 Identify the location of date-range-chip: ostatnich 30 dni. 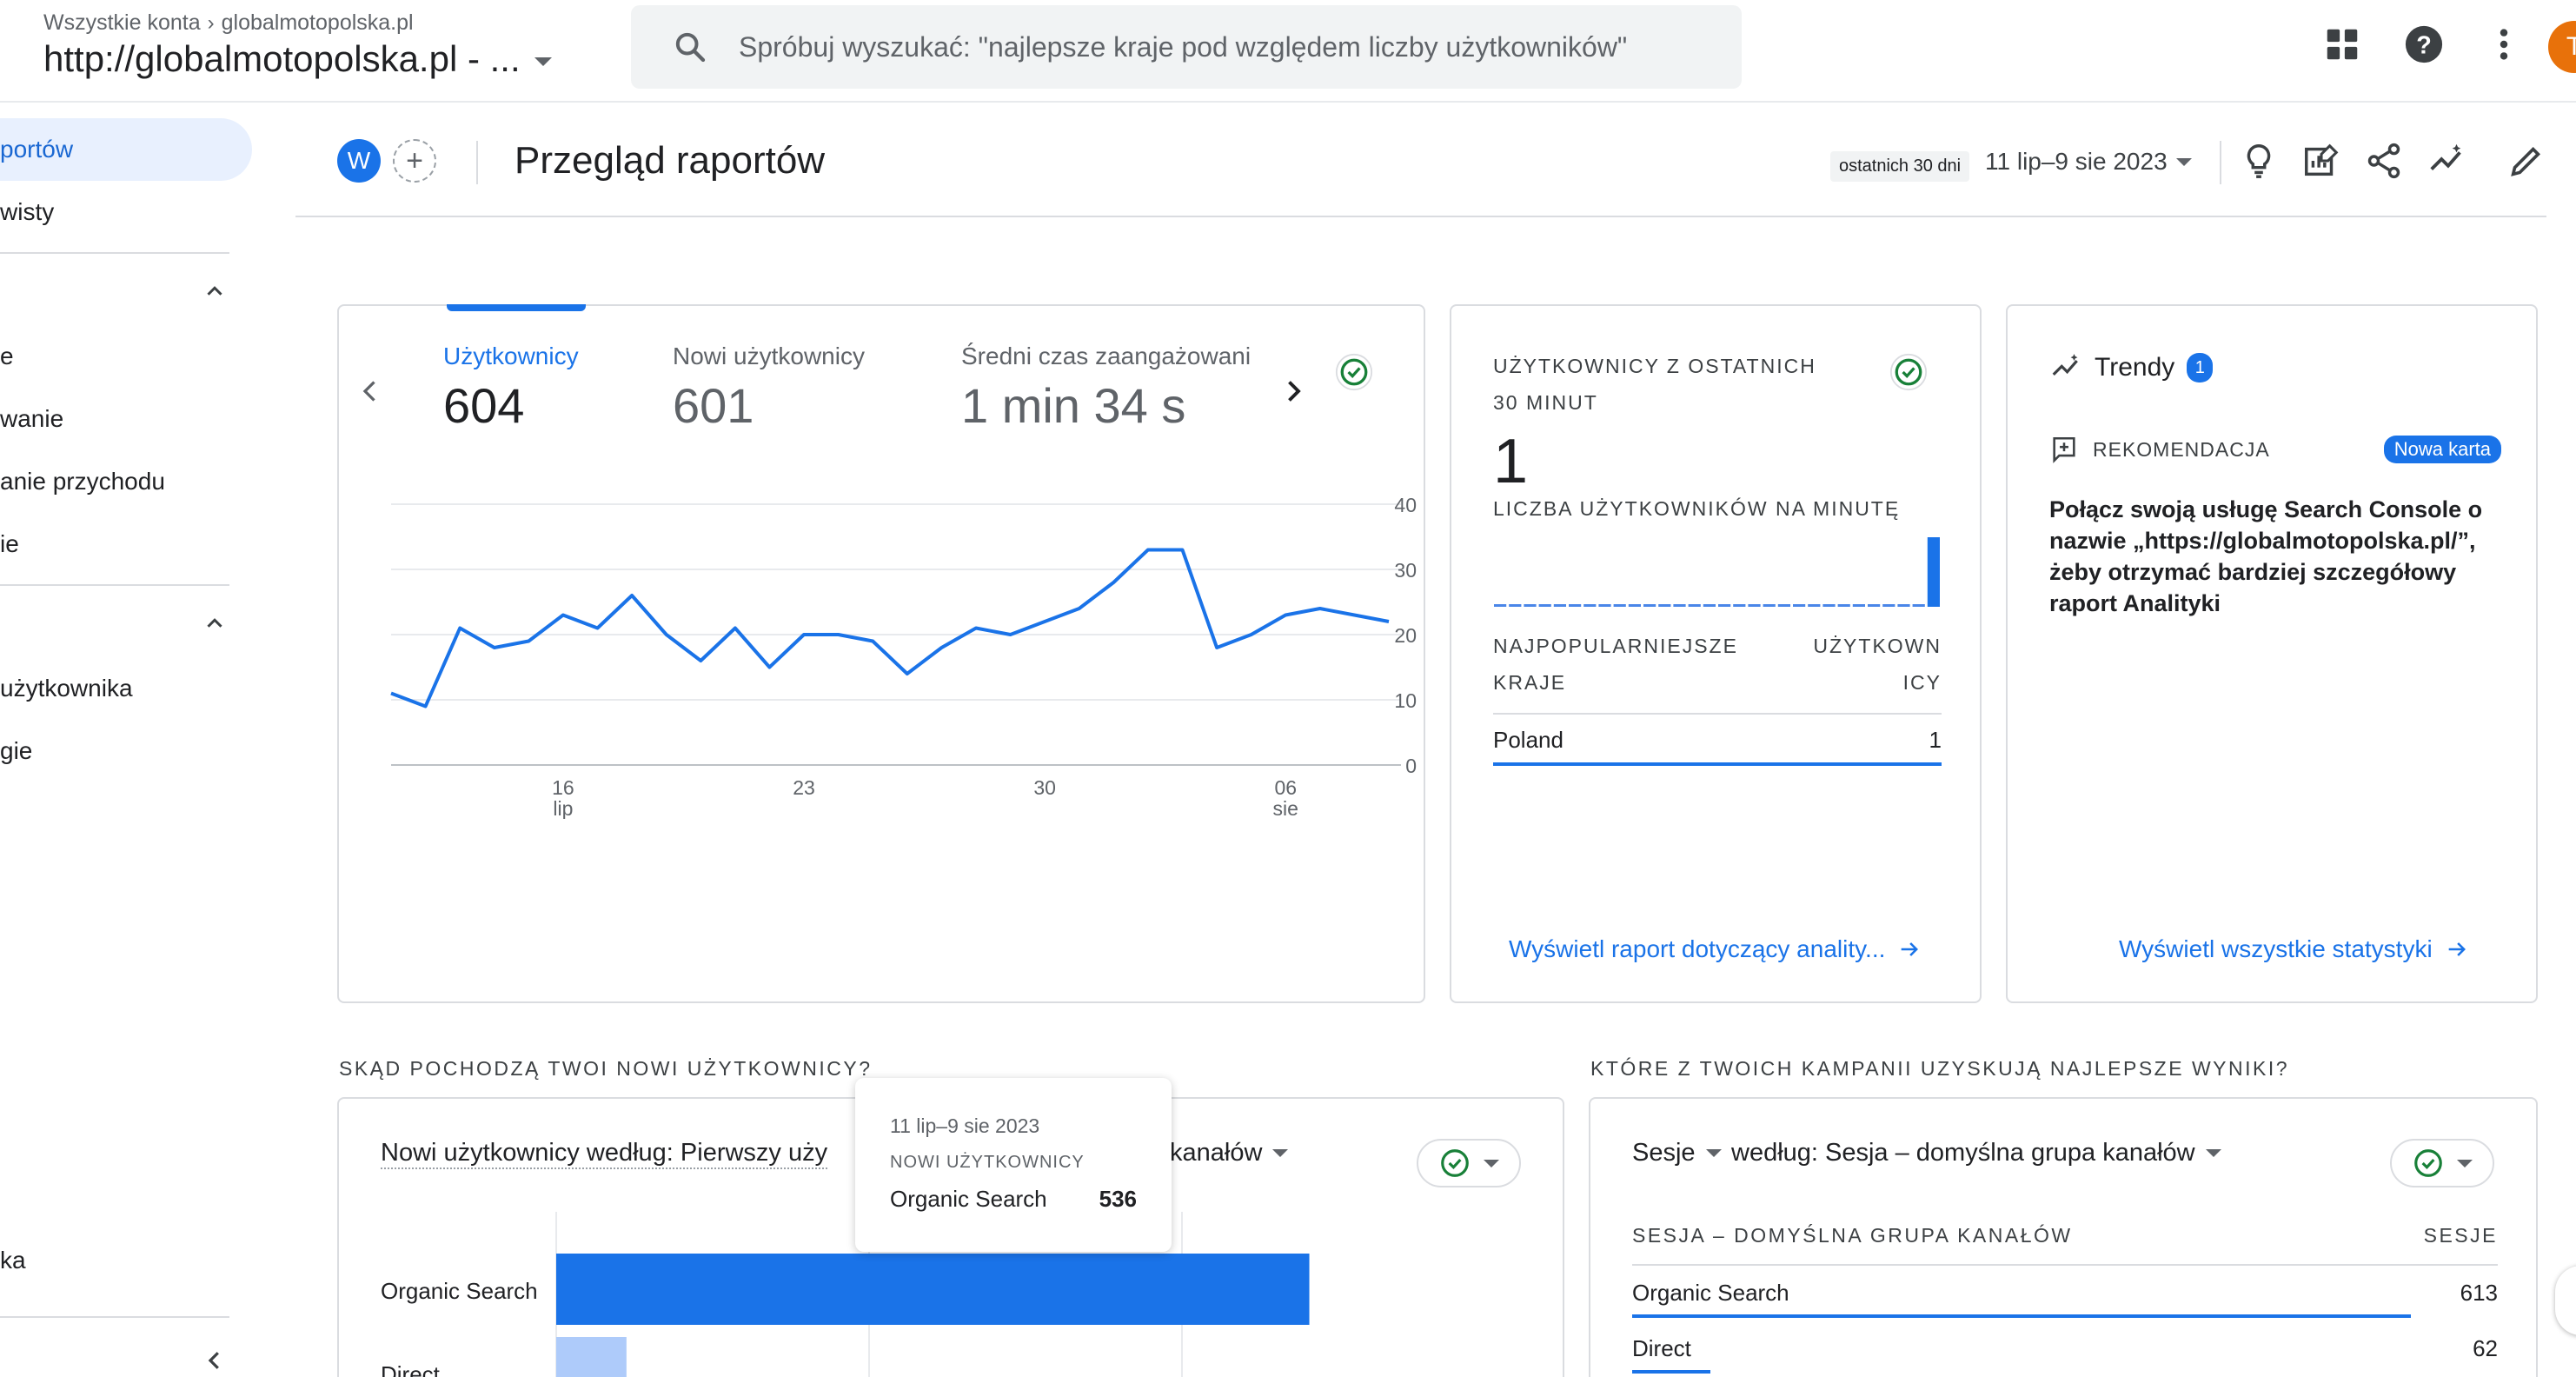
(1900, 166).